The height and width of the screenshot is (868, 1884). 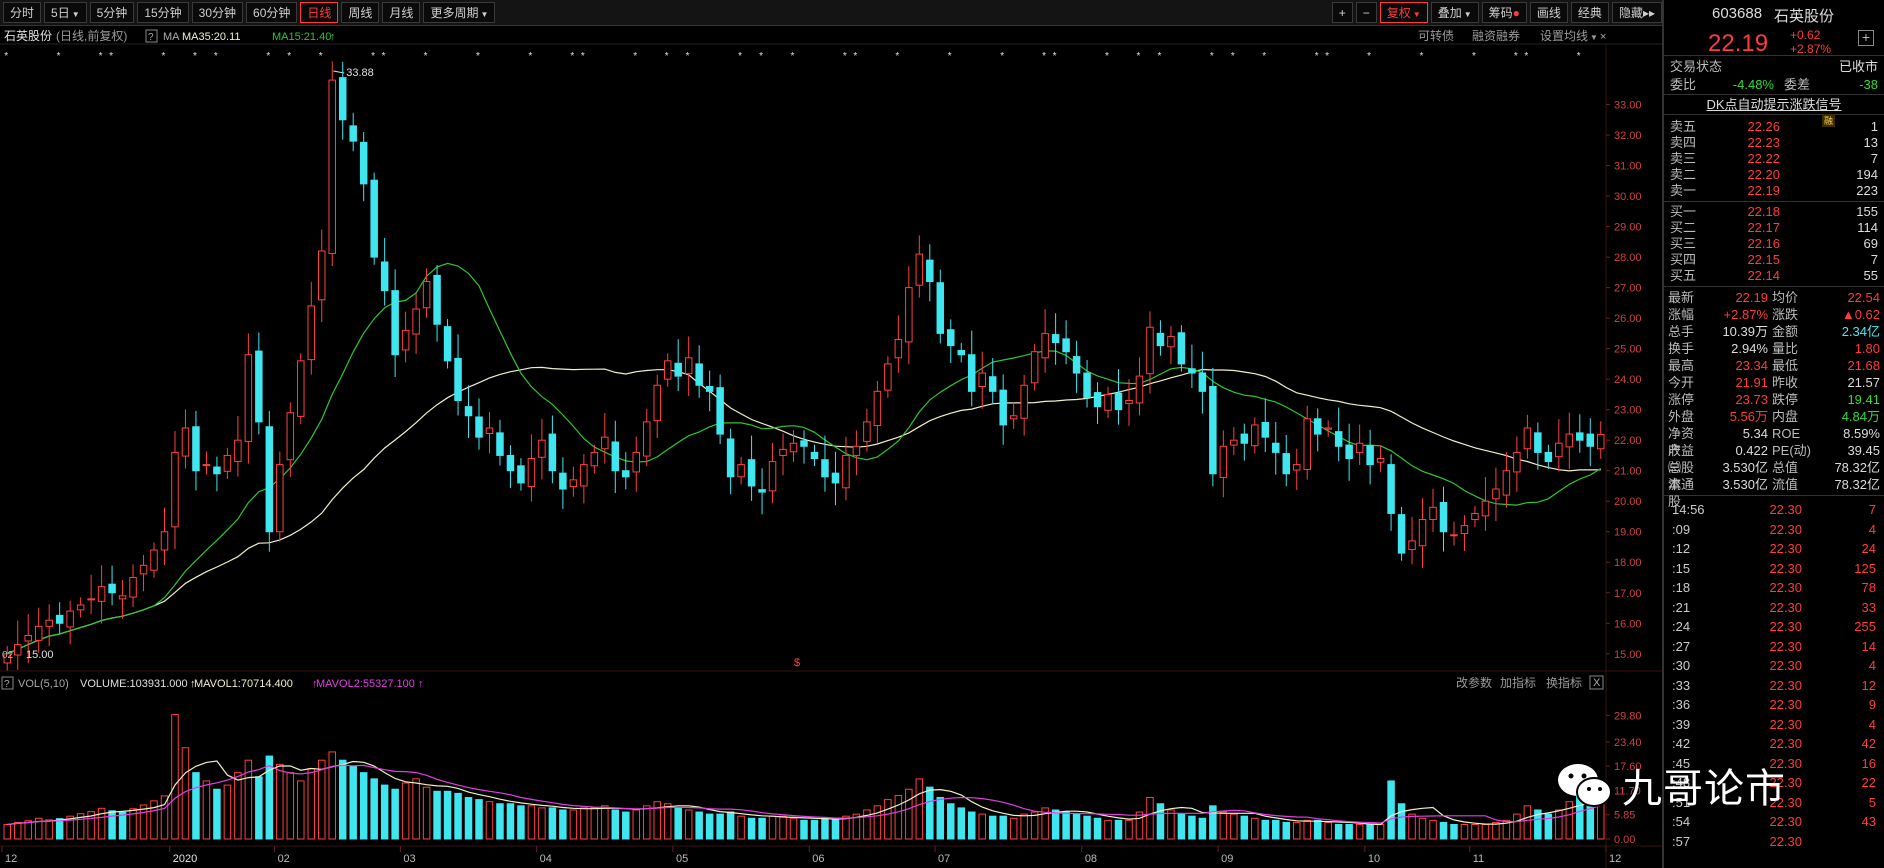 I want to click on tick-volume: 78, so click(x=1868, y=587).